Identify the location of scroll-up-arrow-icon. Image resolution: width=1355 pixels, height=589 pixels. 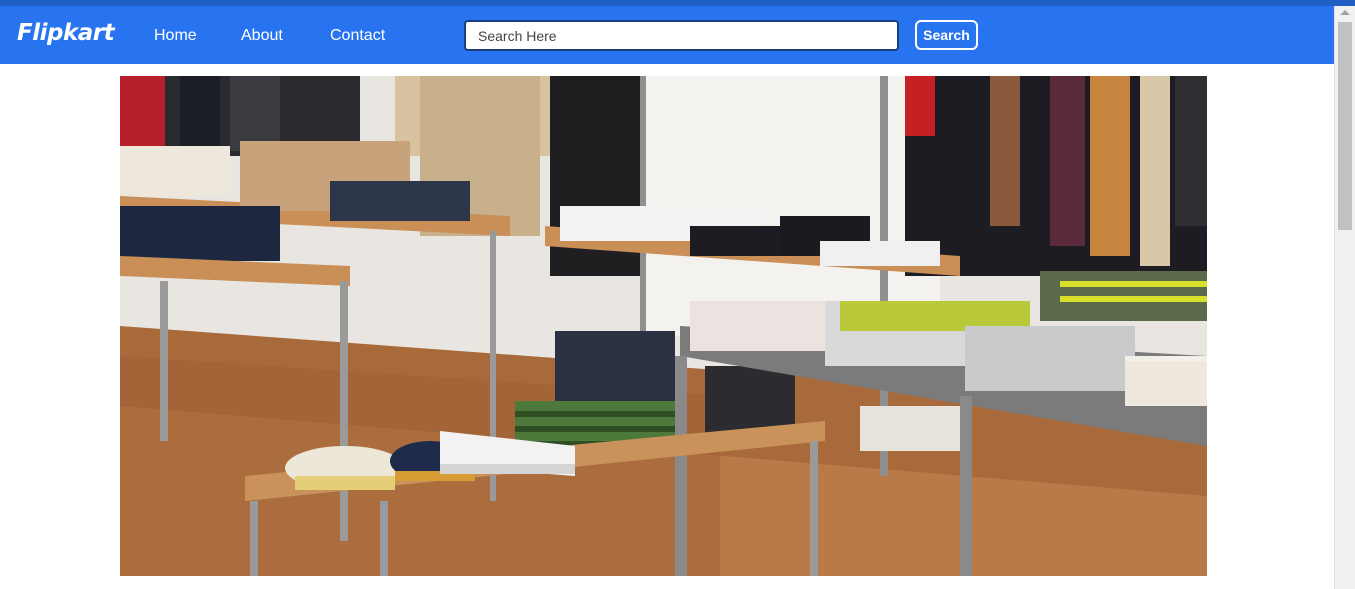
(1345, 12).